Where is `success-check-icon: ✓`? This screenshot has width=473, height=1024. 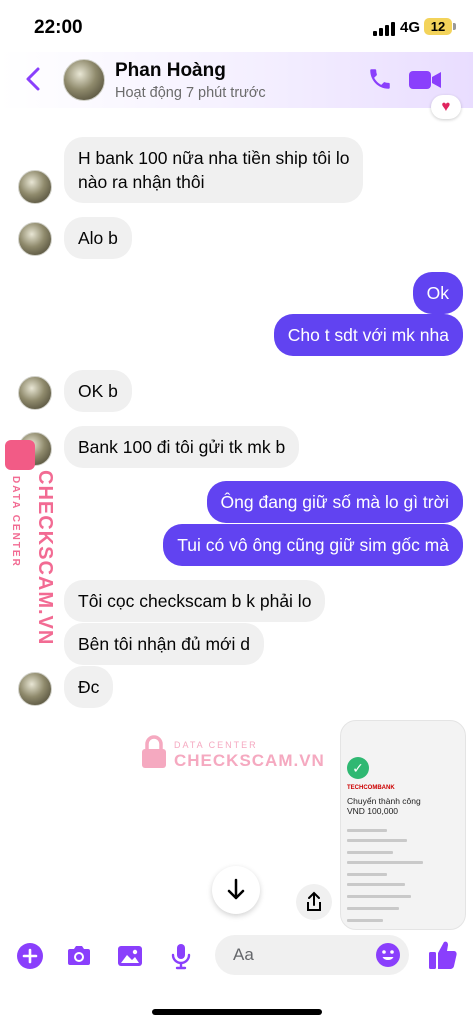 success-check-icon: ✓ is located at coordinates (358, 768).